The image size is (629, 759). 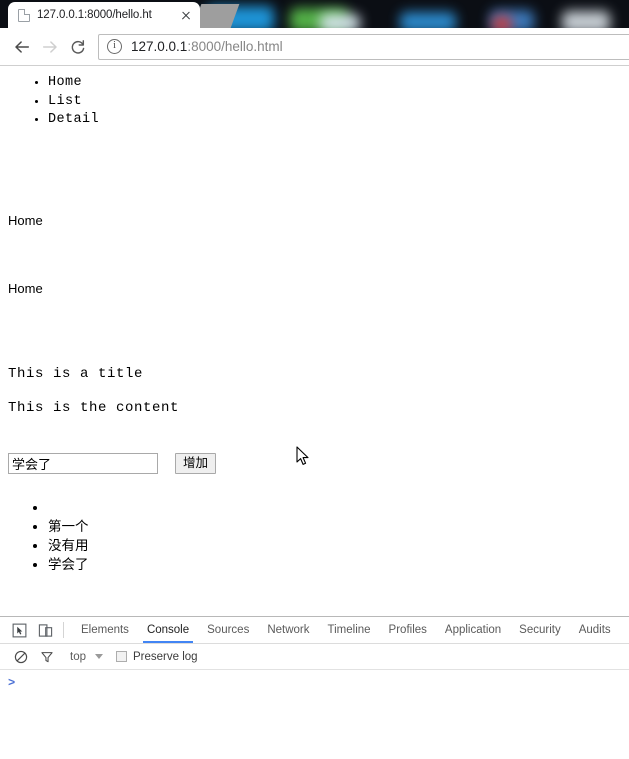 I want to click on todo-form: 增加, so click(x=112, y=463).